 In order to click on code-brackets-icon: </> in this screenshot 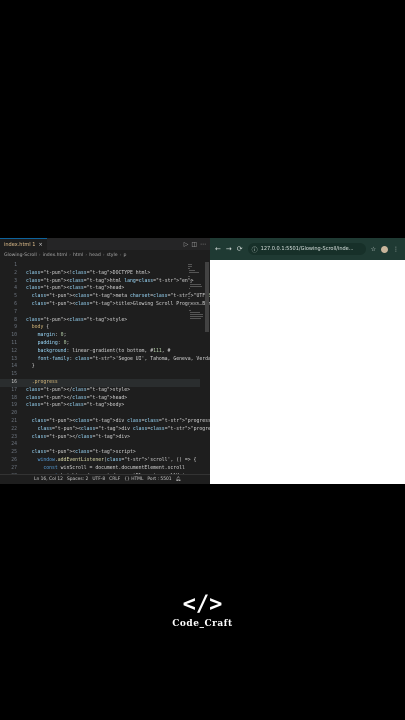, I will do `click(202, 604)`.